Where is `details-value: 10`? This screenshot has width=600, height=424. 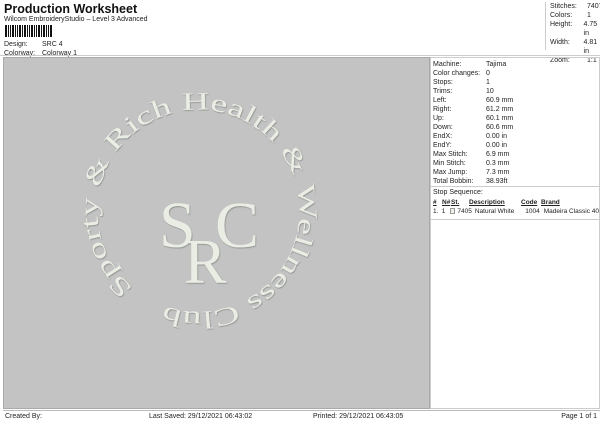 details-value: 10 is located at coordinates (490, 91).